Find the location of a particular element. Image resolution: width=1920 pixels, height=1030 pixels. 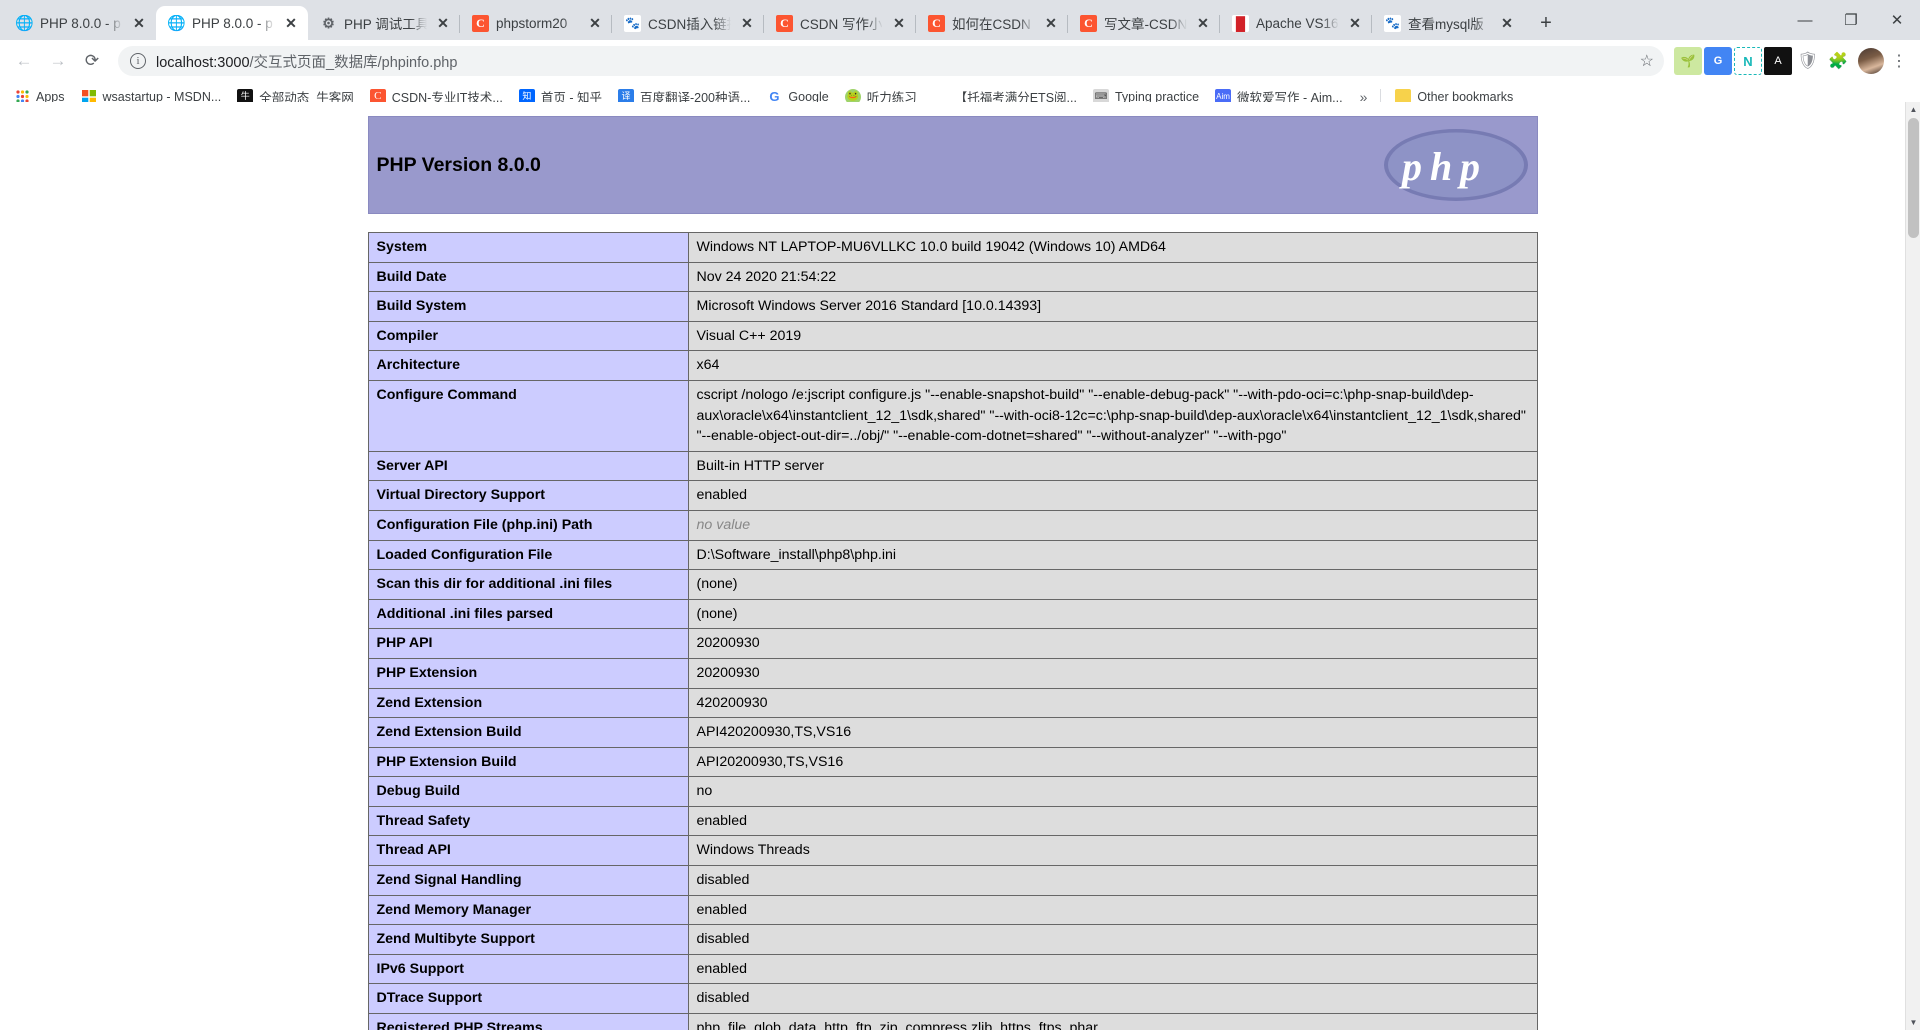

info-key-cell: Configure Command is located at coordinates (528, 415).